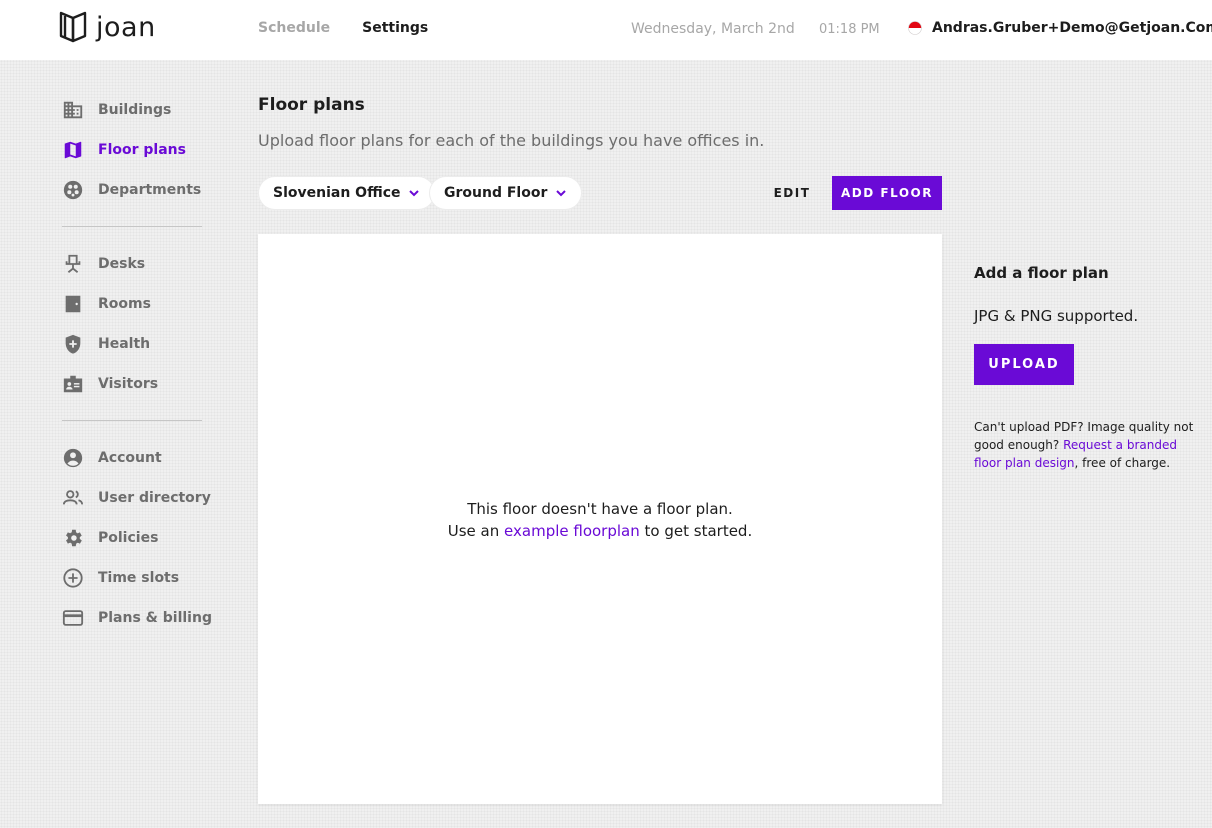 Image resolution: width=1212 pixels, height=828 pixels. What do you see at coordinates (124, 304) in the screenshot?
I see `sidebar-item-label: Rooms` at bounding box center [124, 304].